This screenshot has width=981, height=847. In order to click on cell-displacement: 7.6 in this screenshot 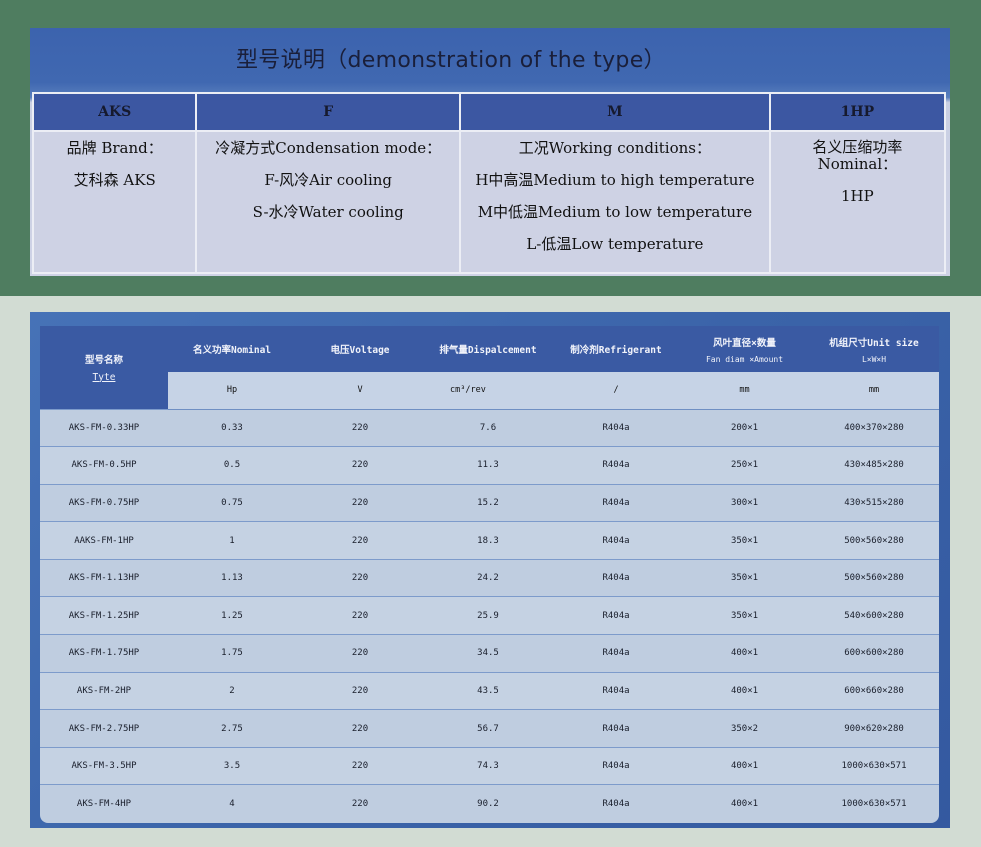, I will do `click(488, 427)`.